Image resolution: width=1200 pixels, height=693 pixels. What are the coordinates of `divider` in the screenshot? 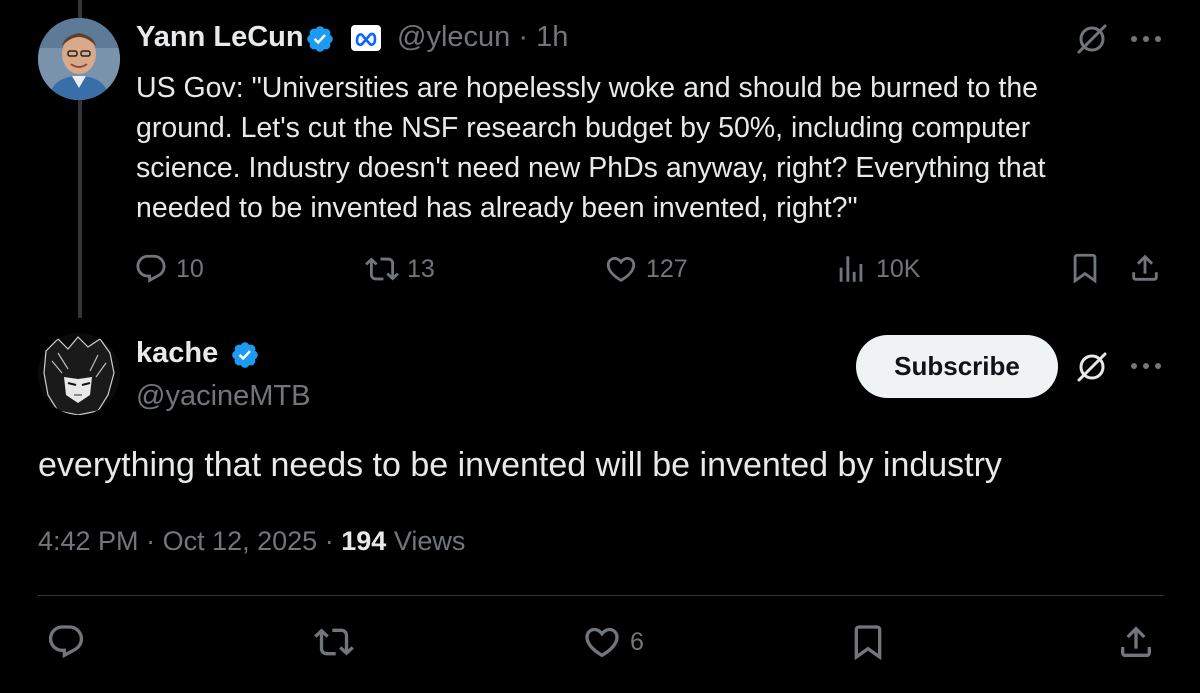 It's located at (601, 595).